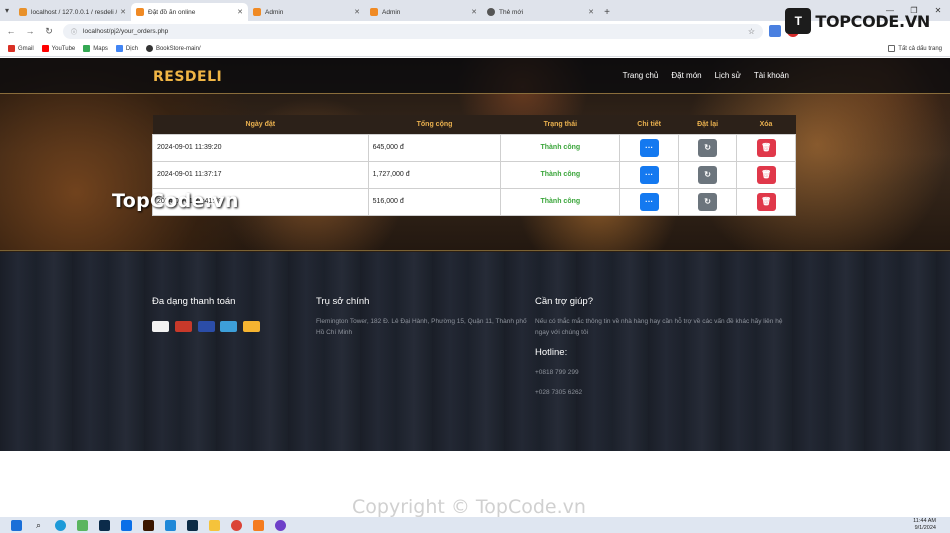  I want to click on column-header: Đặt lại, so click(707, 124).